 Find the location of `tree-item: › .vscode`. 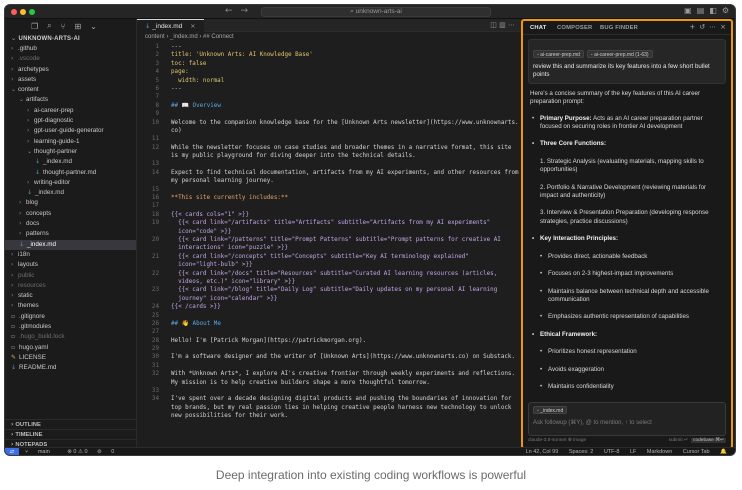

tree-item: › .vscode is located at coordinates (70, 59).